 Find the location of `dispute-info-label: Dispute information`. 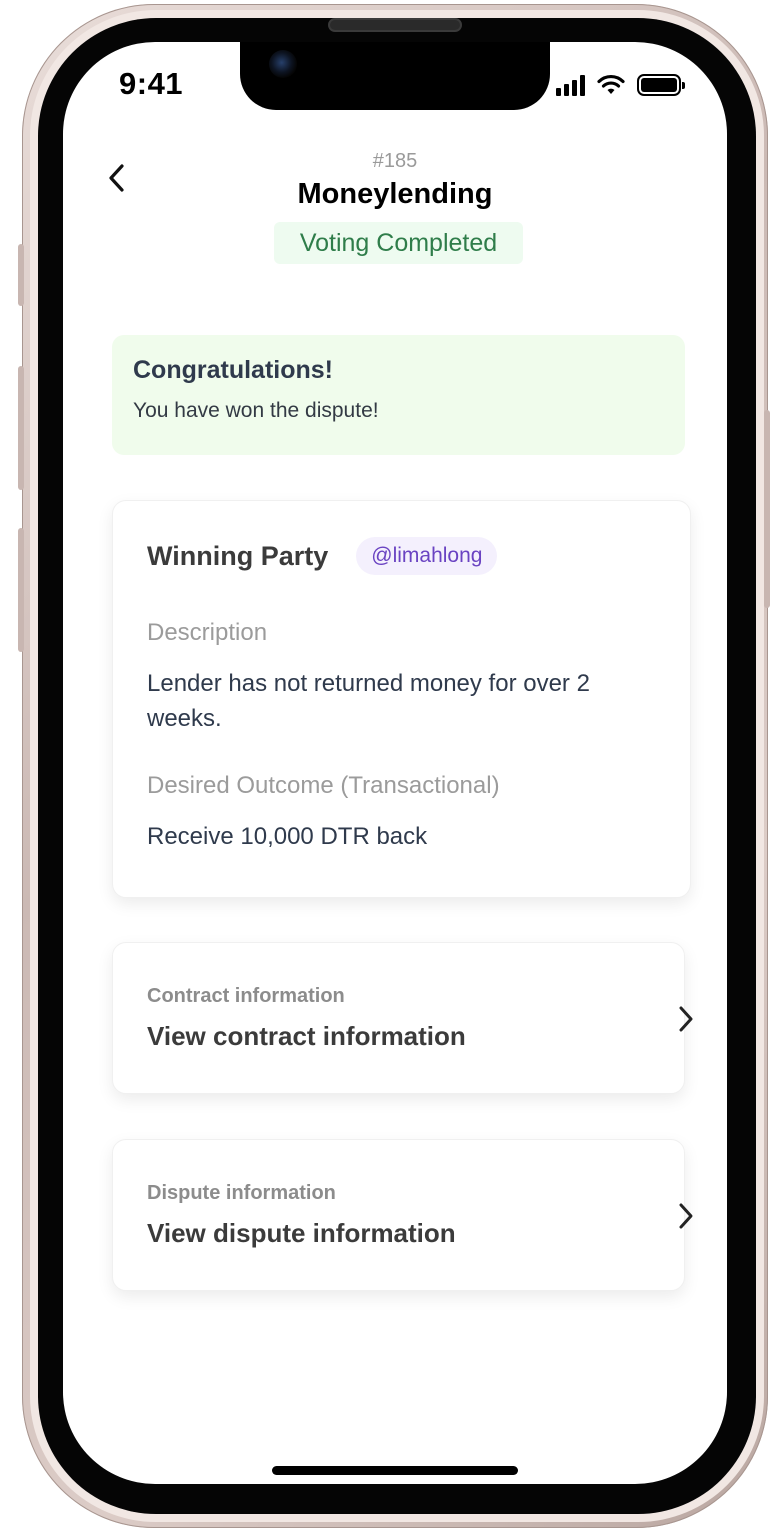

dispute-info-label: Dispute information is located at coordinates (241, 1193).